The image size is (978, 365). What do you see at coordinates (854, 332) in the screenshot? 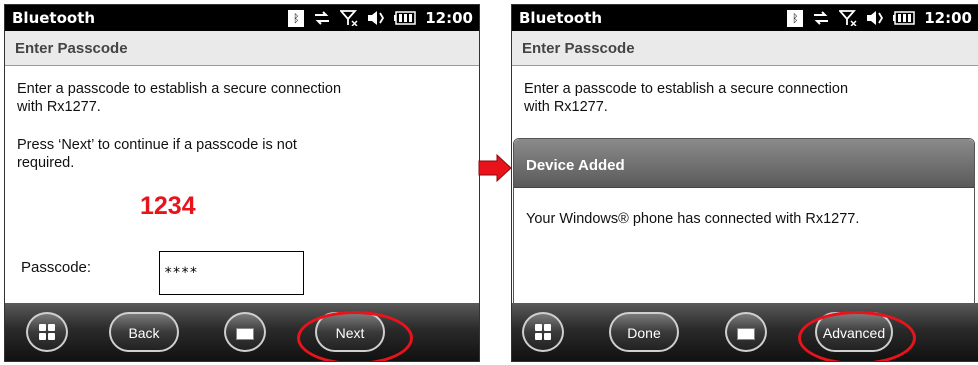
I see `advanced-button: Advanced` at bounding box center [854, 332].